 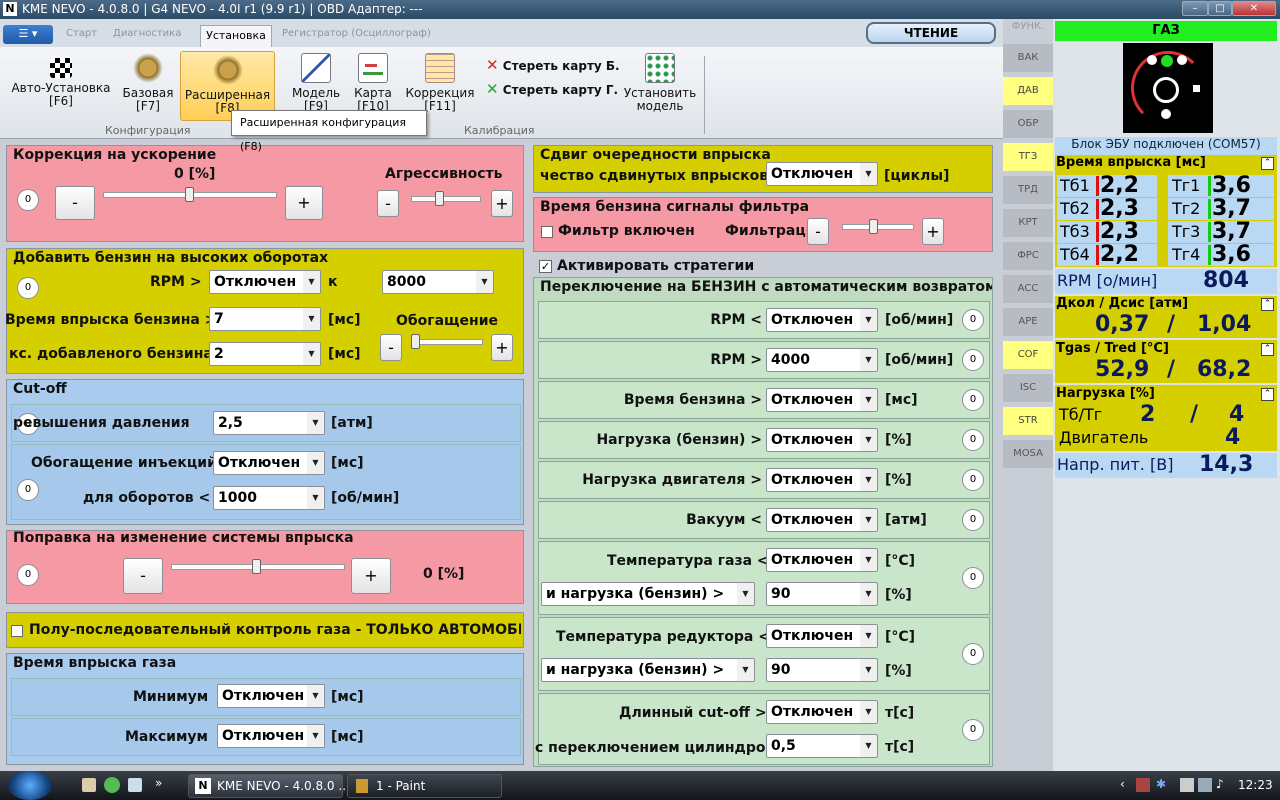 What do you see at coordinates (439, 198) in the screenshot?
I see `aggr-slider-thumb` at bounding box center [439, 198].